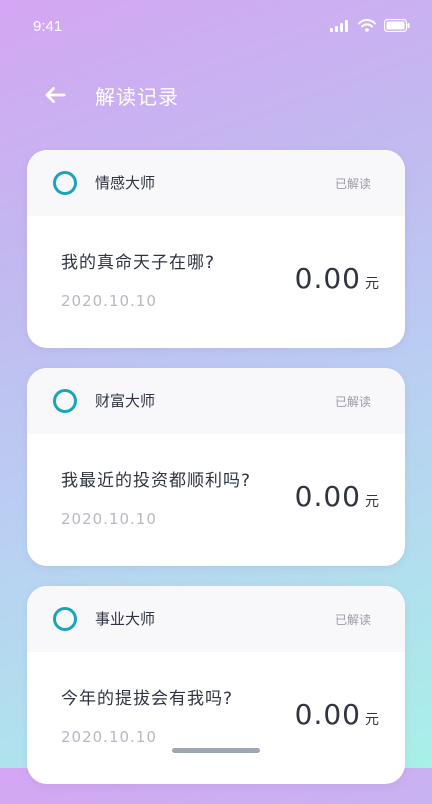 Image resolution: width=432 pixels, height=804 pixels. I want to click on back-button, so click(55, 95).